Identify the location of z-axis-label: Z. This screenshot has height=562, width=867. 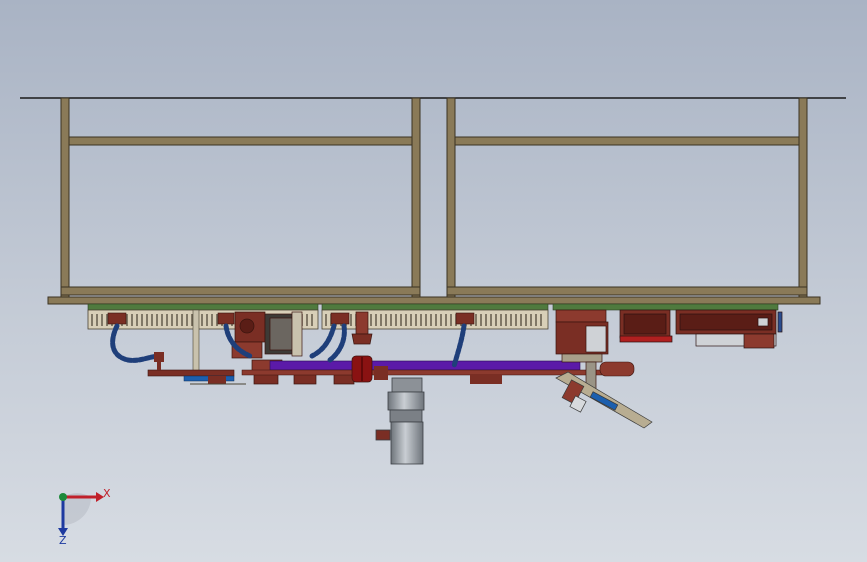
(63, 540).